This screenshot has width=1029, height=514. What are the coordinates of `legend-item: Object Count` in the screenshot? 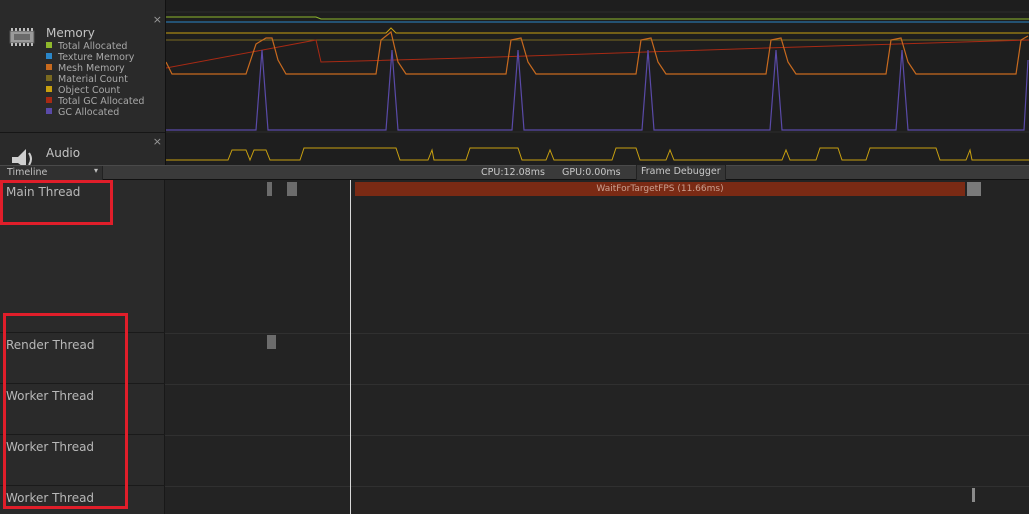 It's located at (95, 90).